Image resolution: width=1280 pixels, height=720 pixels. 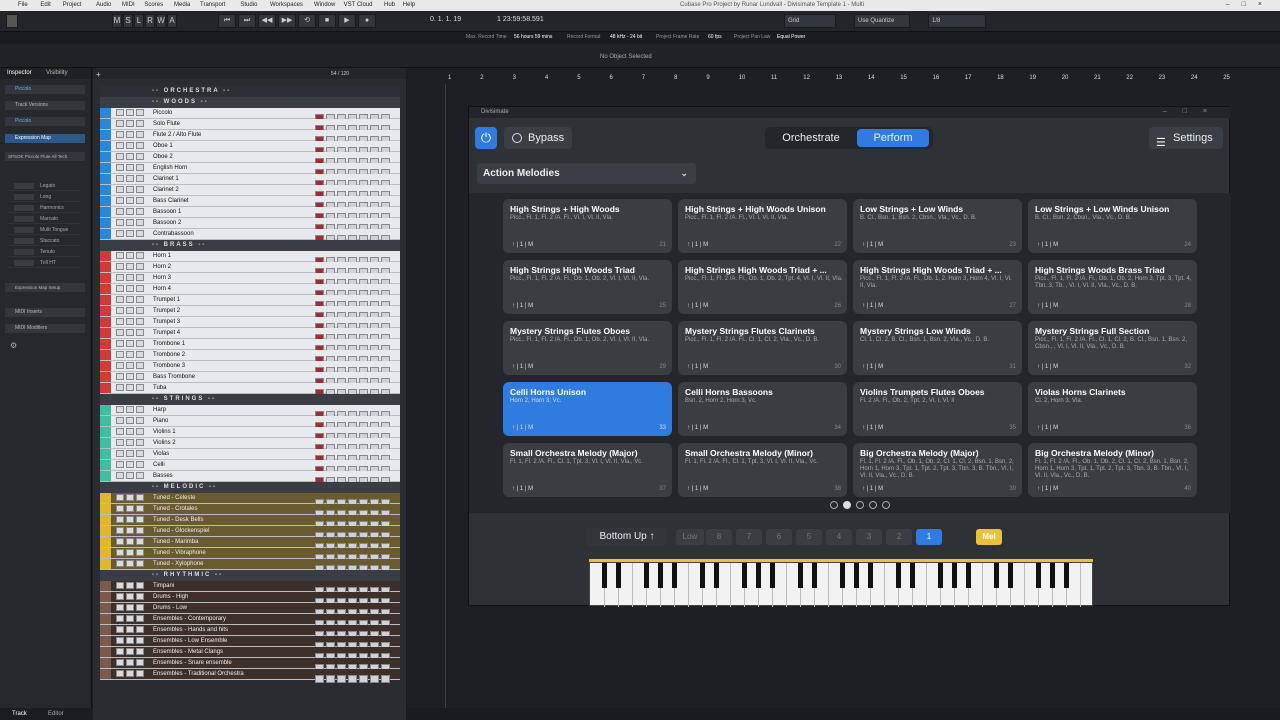 I want to click on articulation-row: Multi Tongue, so click(x=44, y=230).